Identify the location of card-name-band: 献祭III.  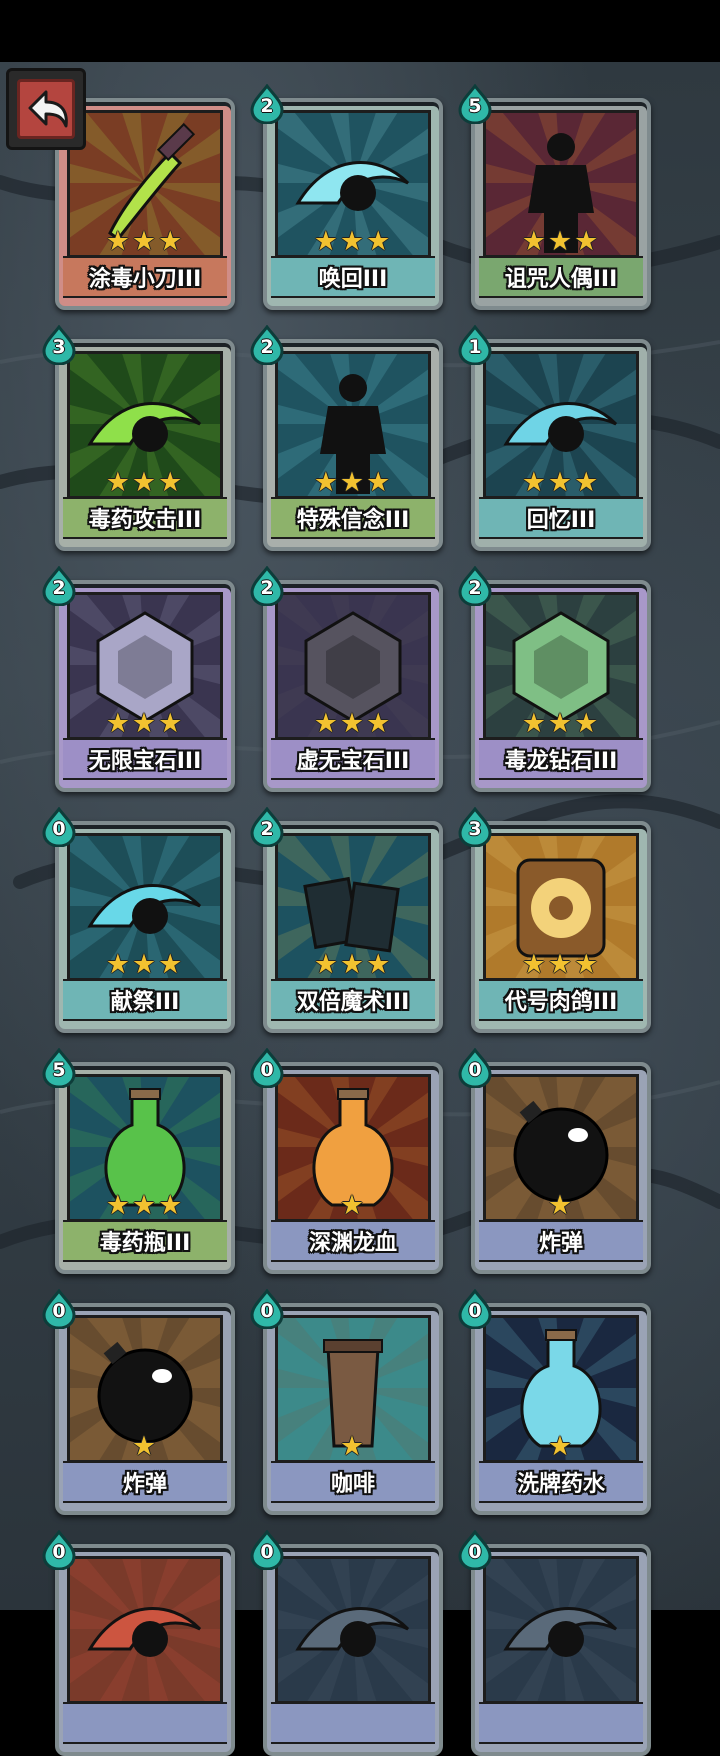
(145, 1000).